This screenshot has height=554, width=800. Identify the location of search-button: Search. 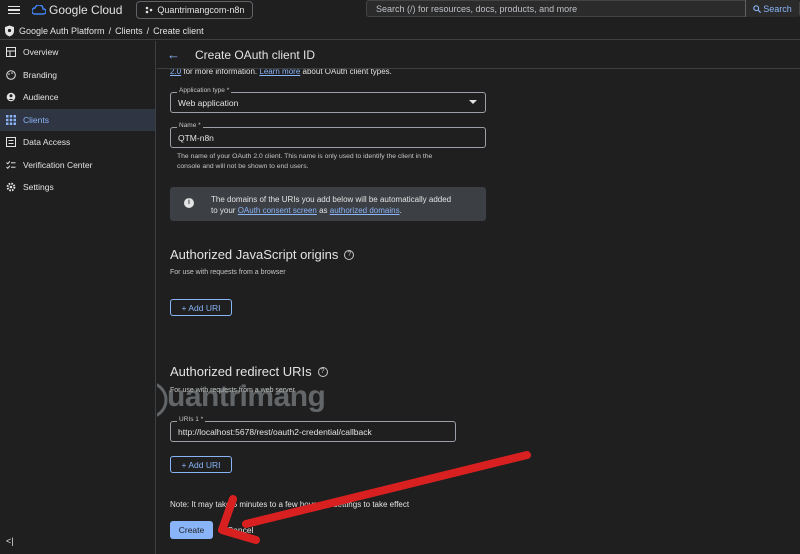
(772, 8).